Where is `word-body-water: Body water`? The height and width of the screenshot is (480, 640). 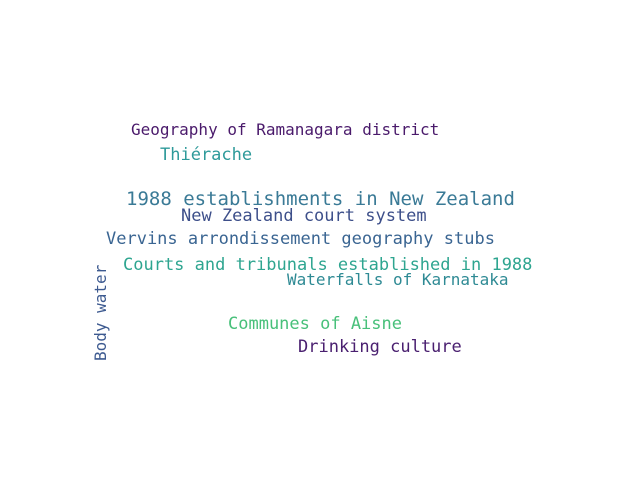 word-body-water: Body water is located at coordinates (100, 312).